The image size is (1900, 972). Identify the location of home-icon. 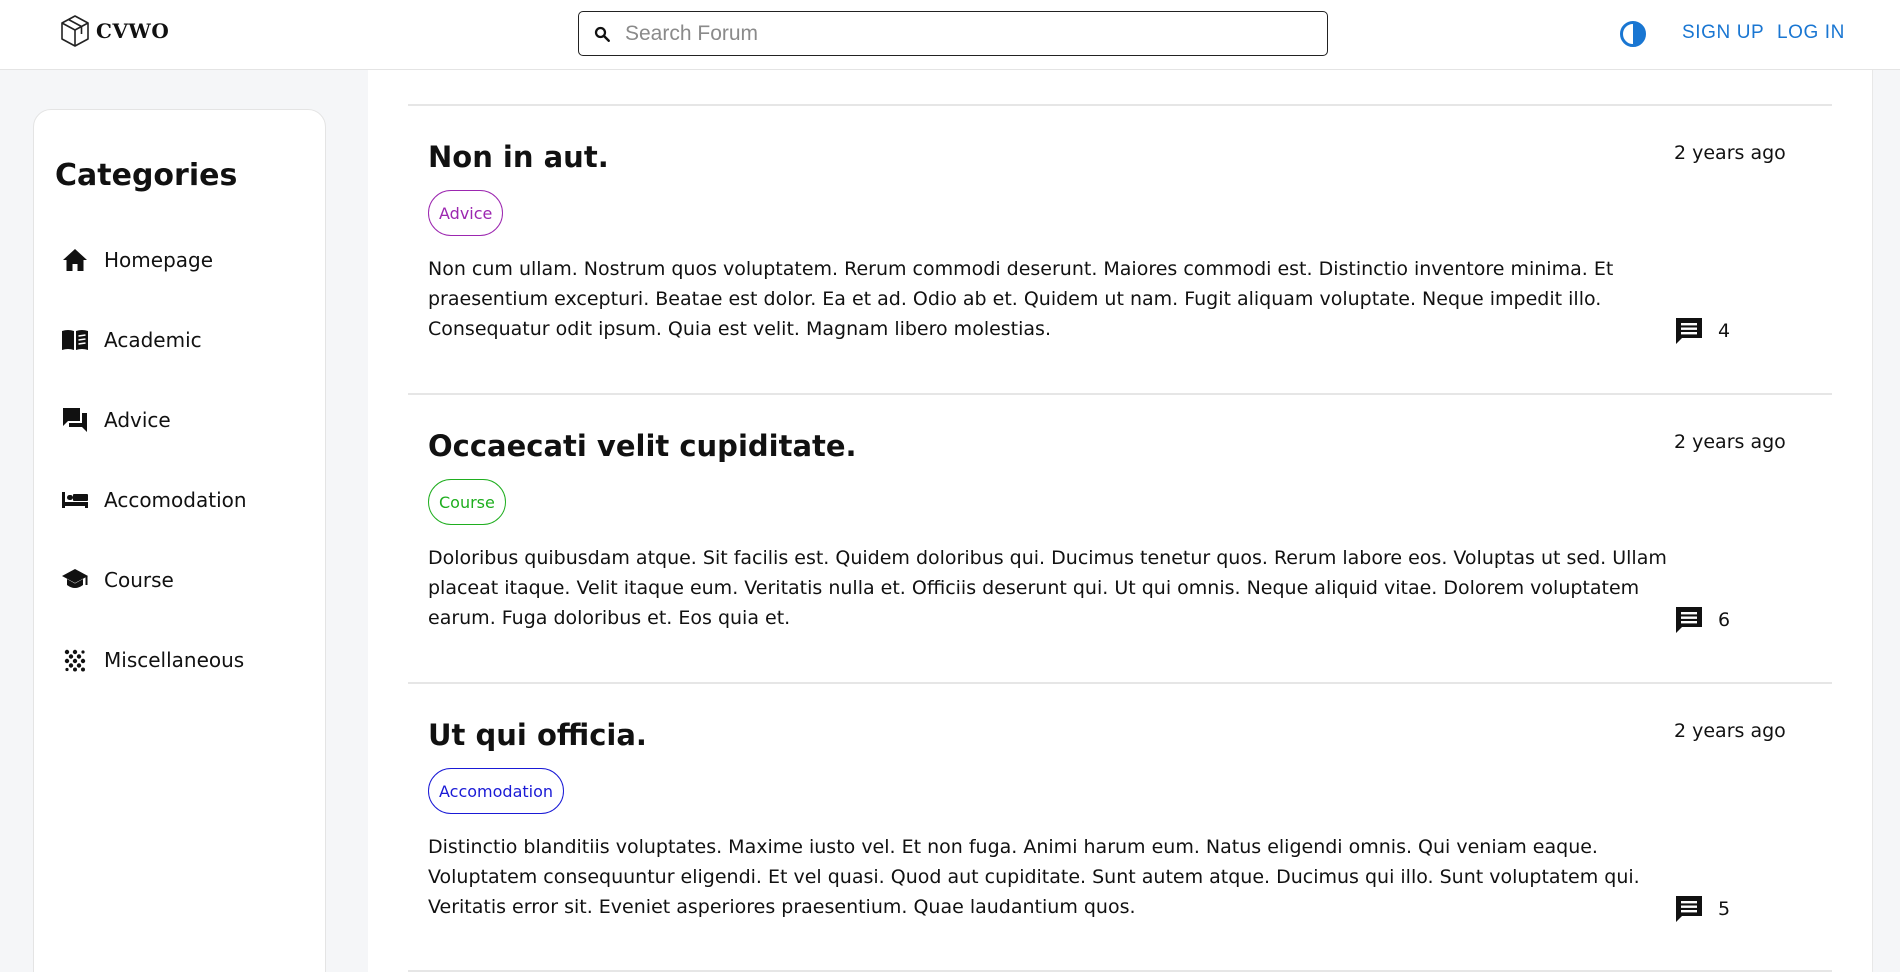
(75, 260).